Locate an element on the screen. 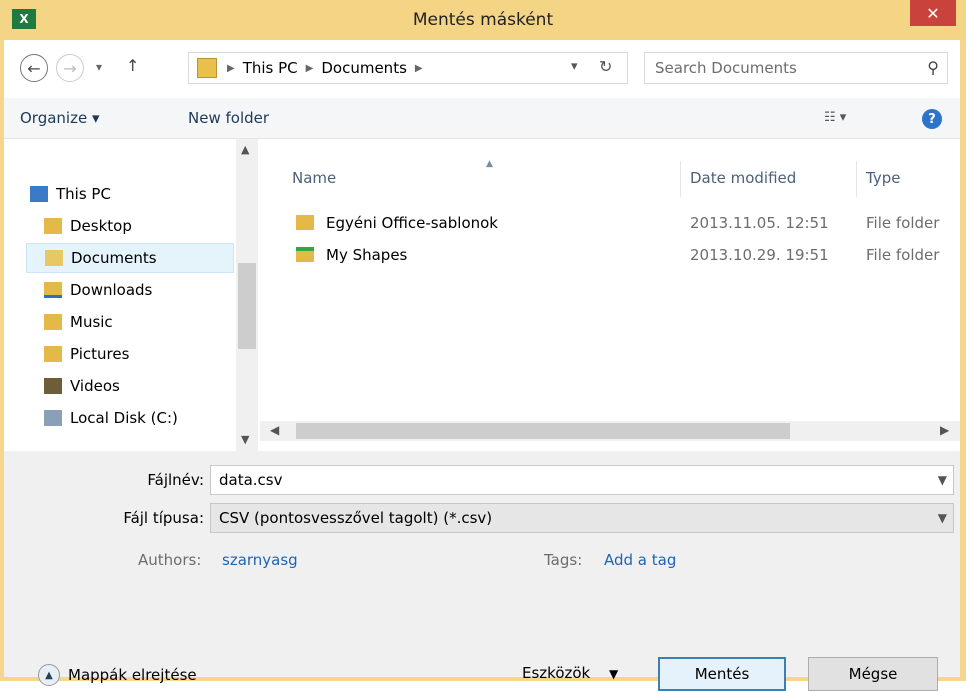 The width and height of the screenshot is (966, 691). filetype-value: CSV (pontosvesszővel tagolt) (*.csv) is located at coordinates (356, 518).